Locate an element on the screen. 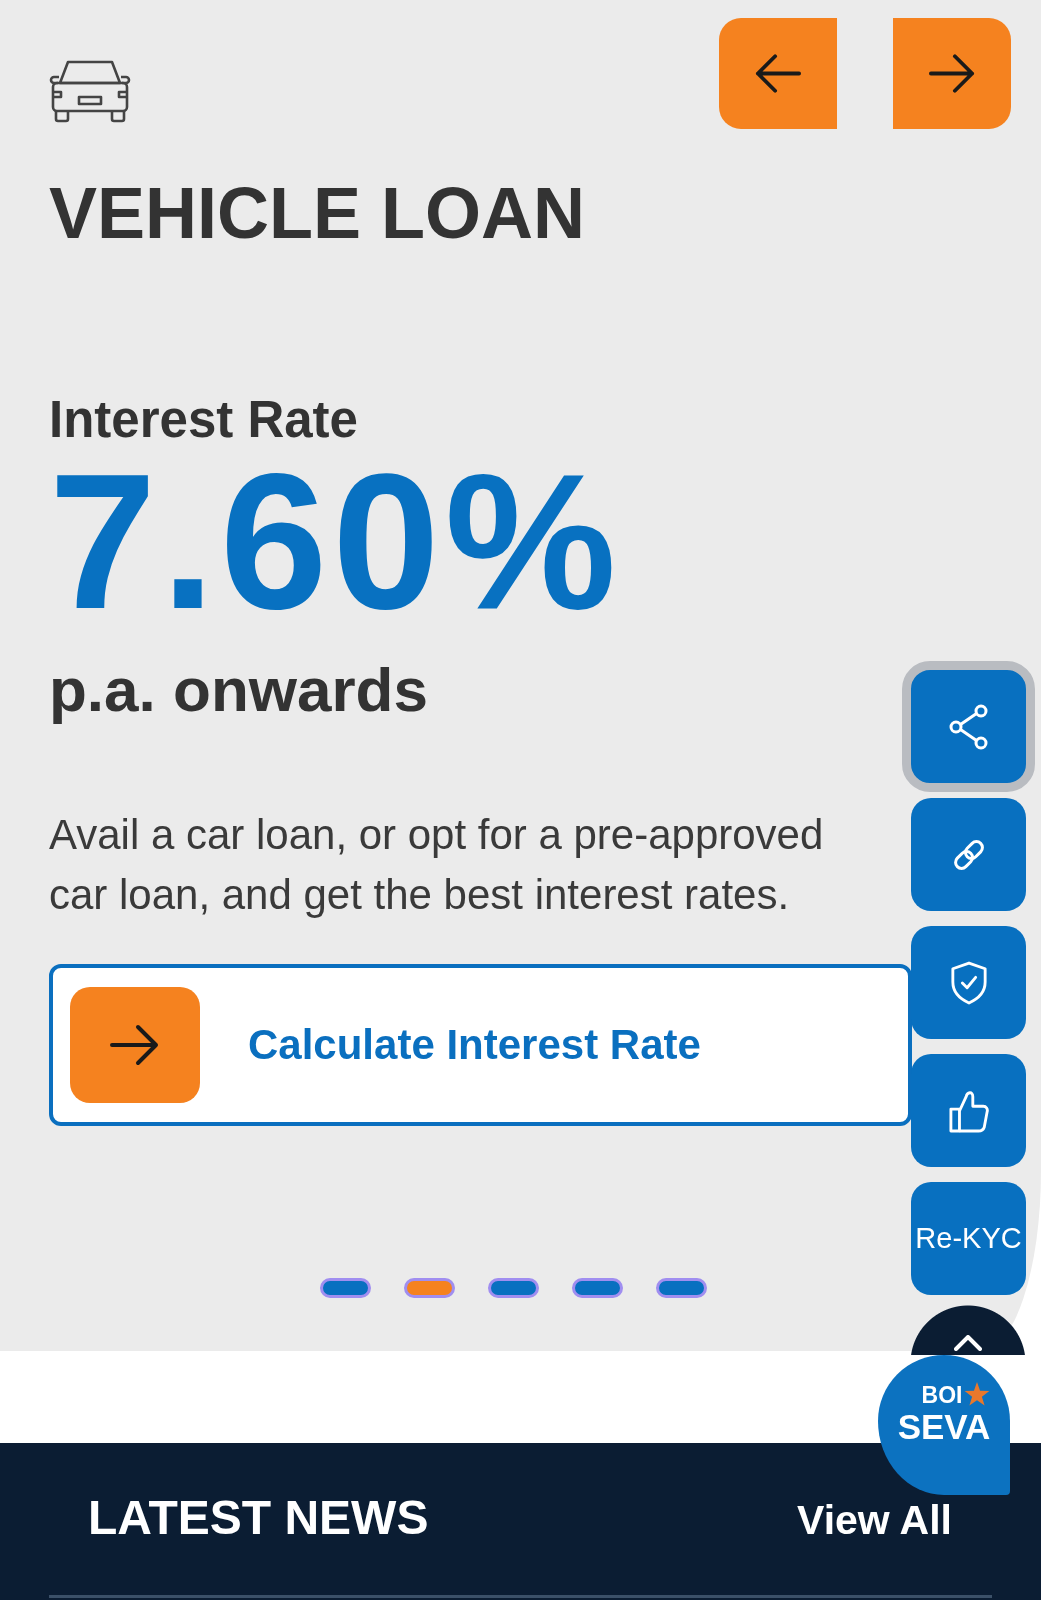 This screenshot has width=1041, height=1600. link-button is located at coordinates (968, 854).